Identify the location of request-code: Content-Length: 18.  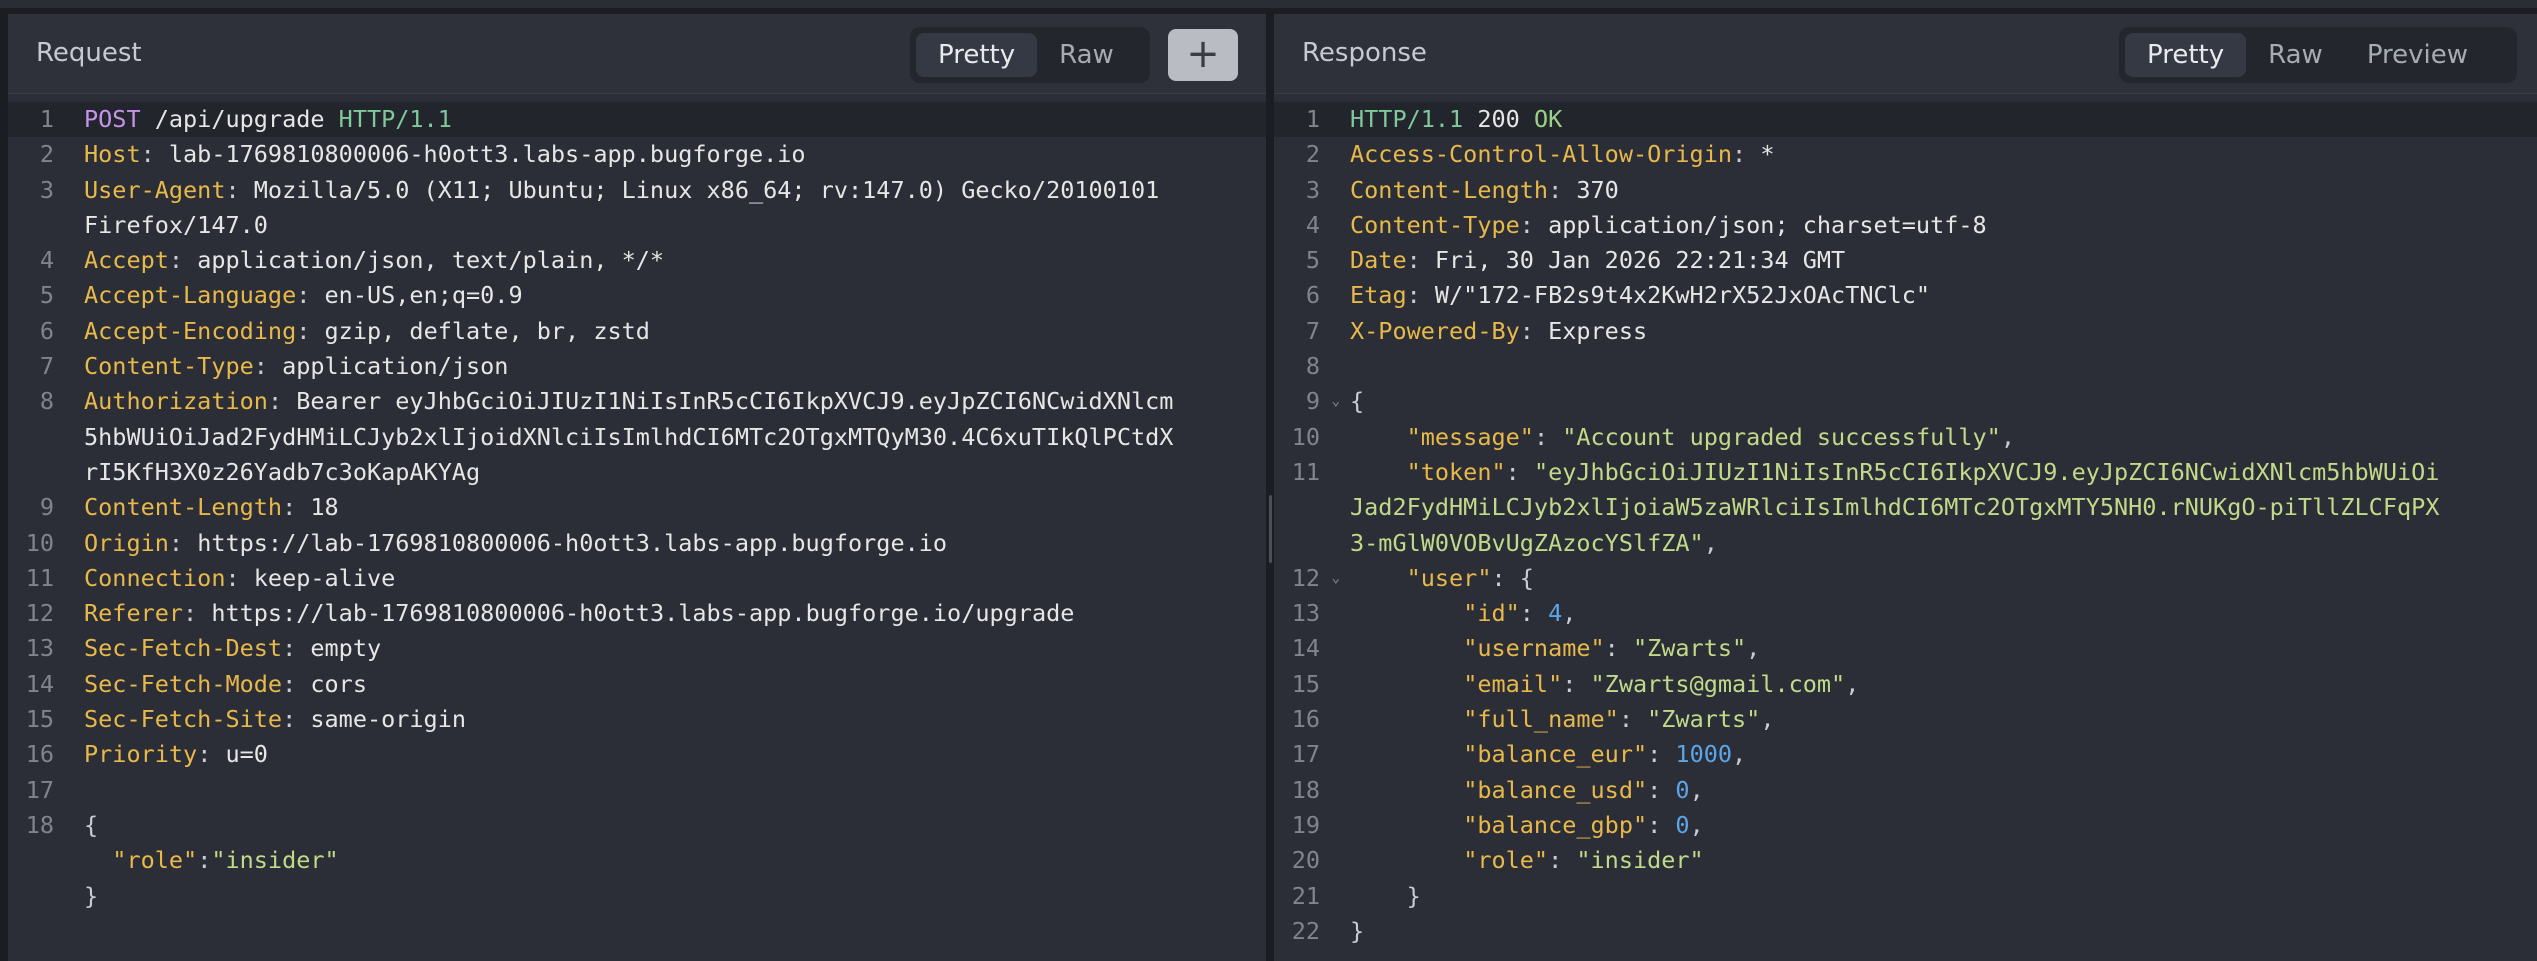
(666, 507).